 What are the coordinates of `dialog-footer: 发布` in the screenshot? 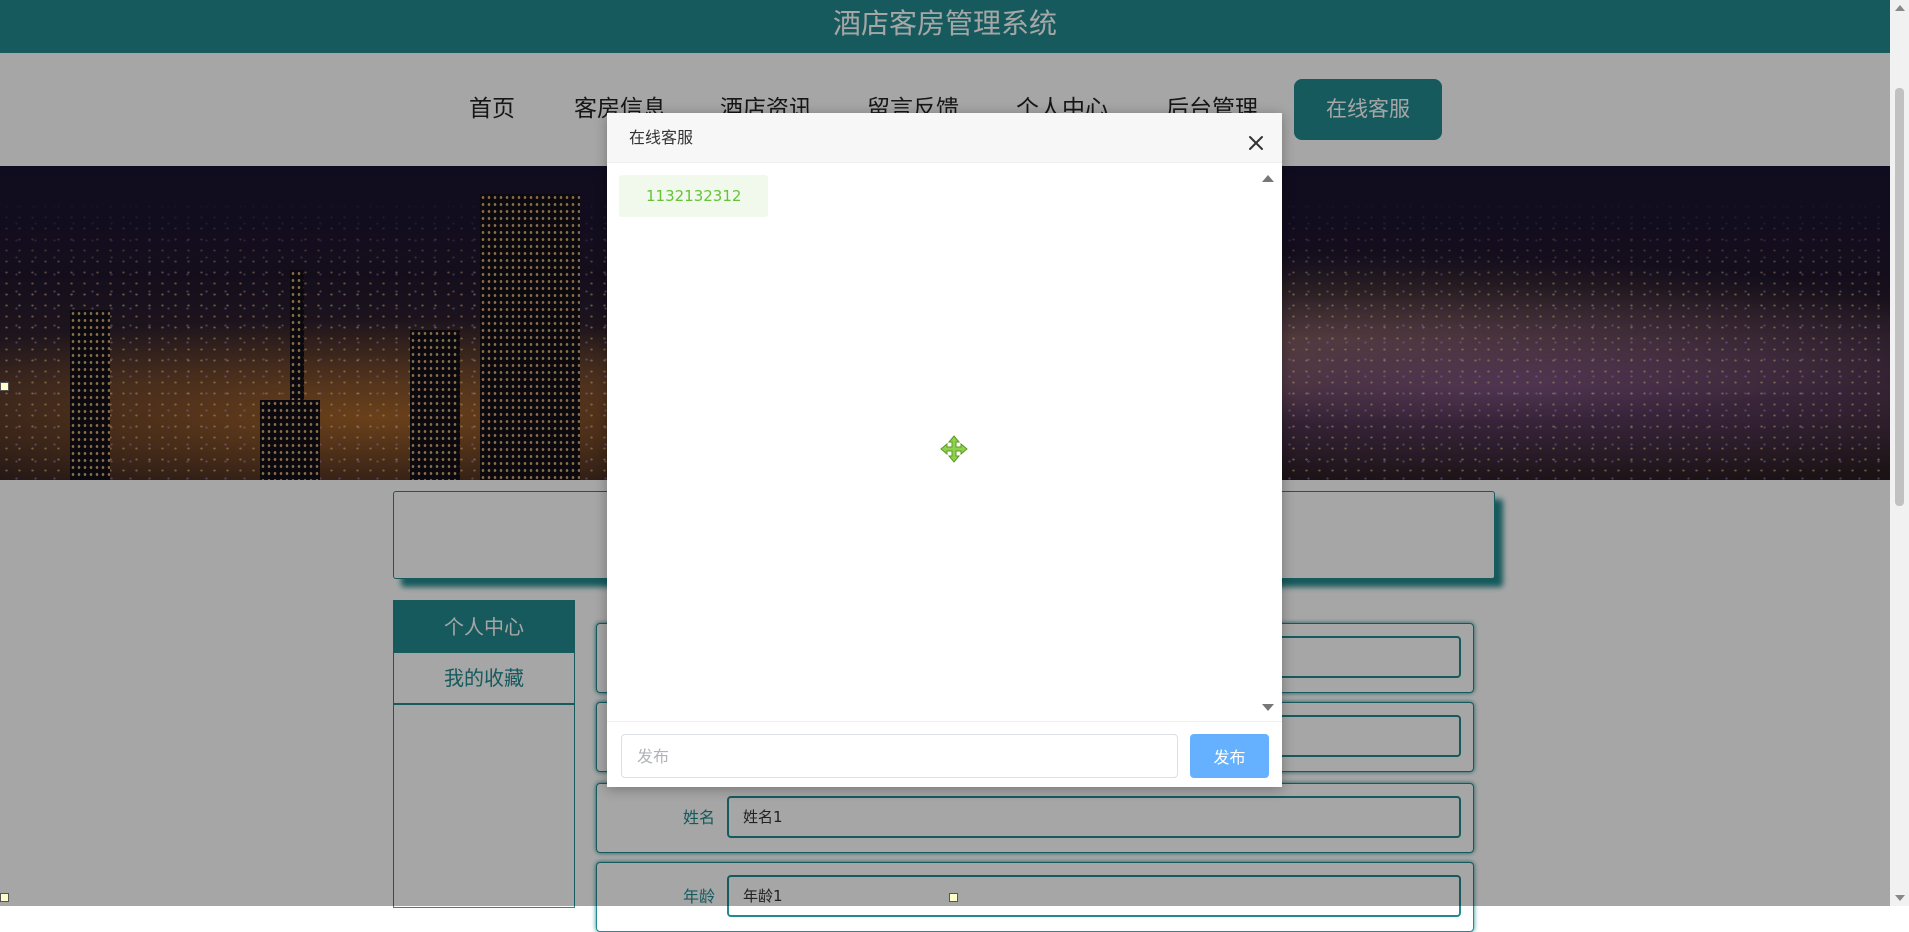 It's located at (944, 754).